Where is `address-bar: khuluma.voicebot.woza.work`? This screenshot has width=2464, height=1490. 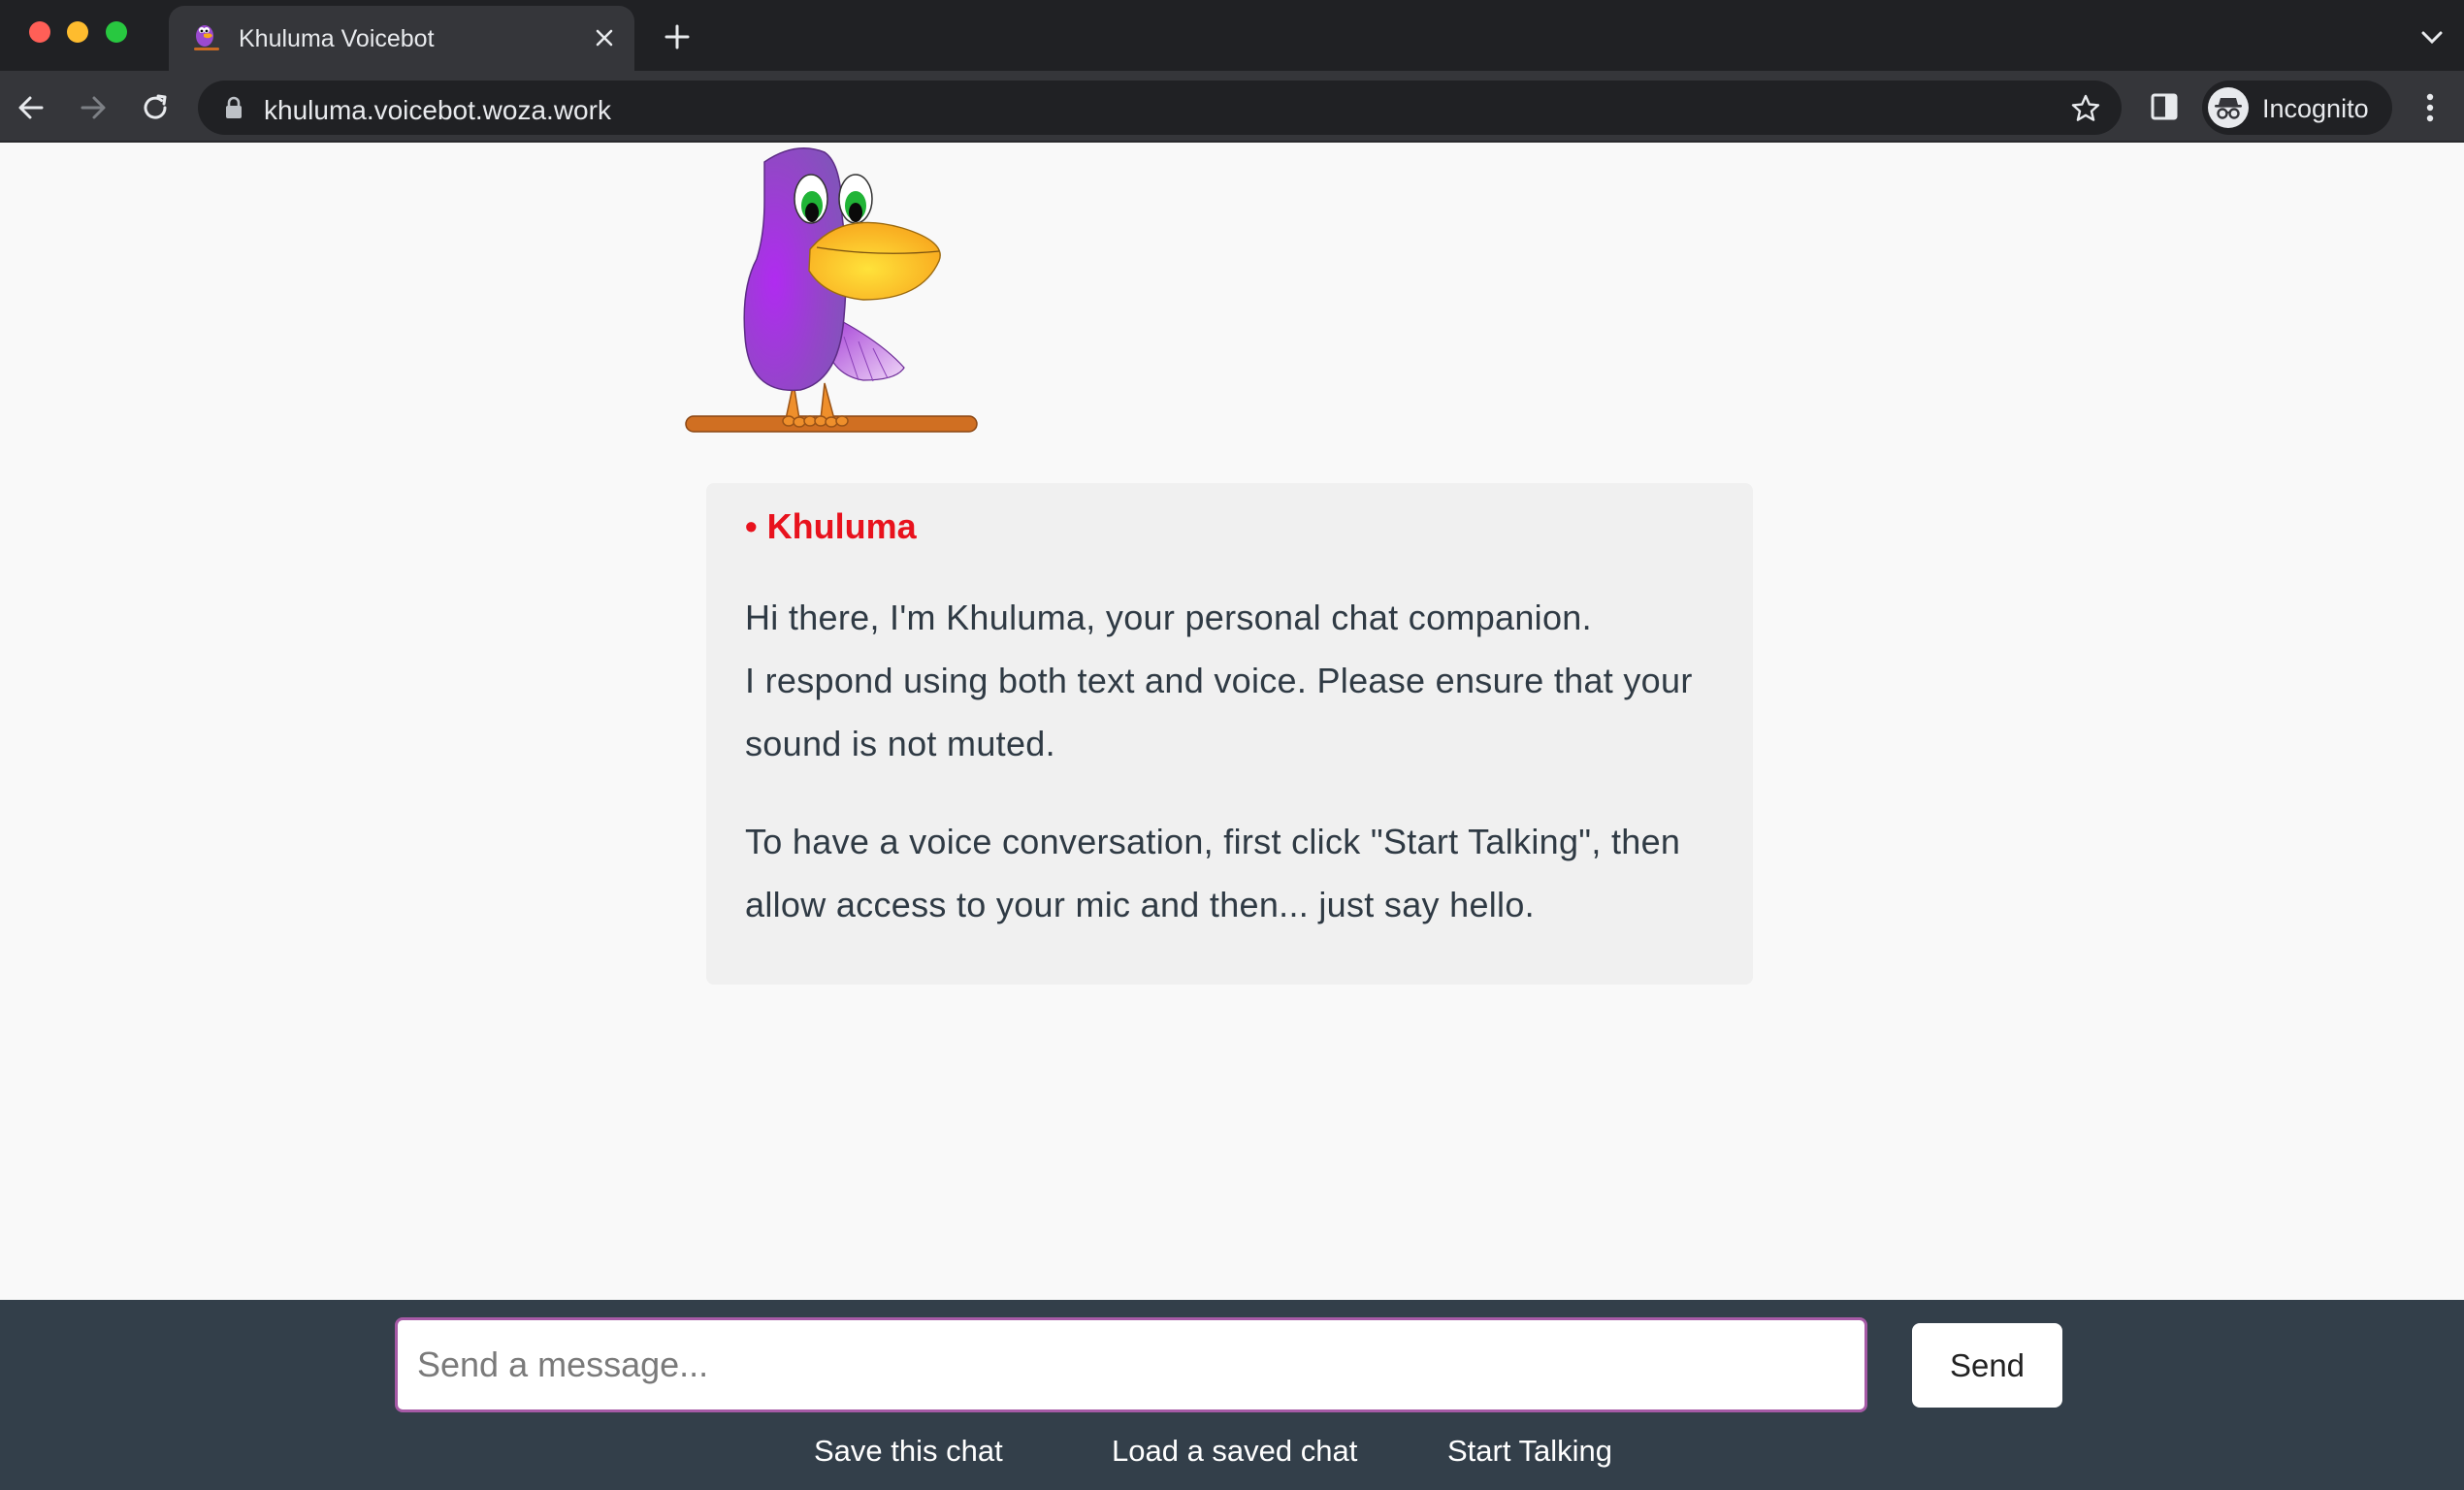 address-bar: khuluma.voicebot.woza.work is located at coordinates (1160, 108).